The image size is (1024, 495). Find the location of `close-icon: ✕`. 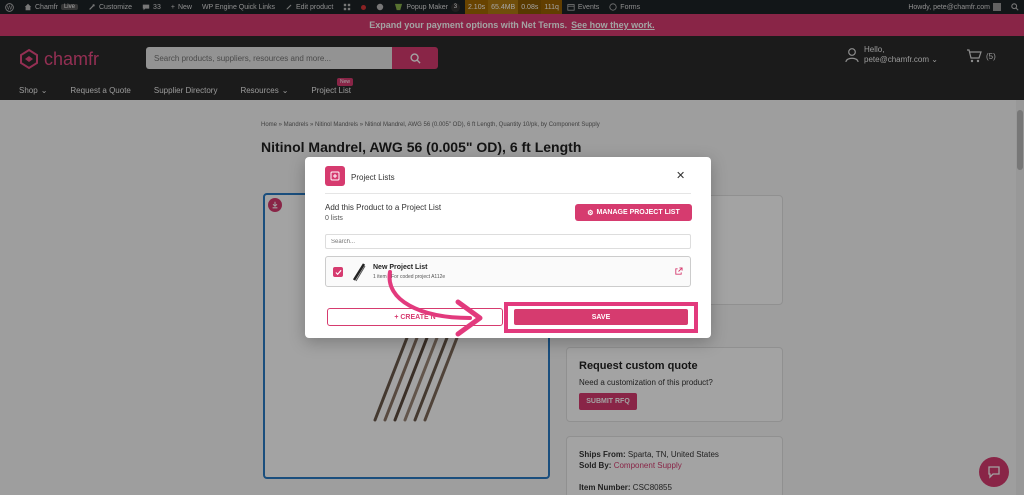

close-icon: ✕ is located at coordinates (680, 176).